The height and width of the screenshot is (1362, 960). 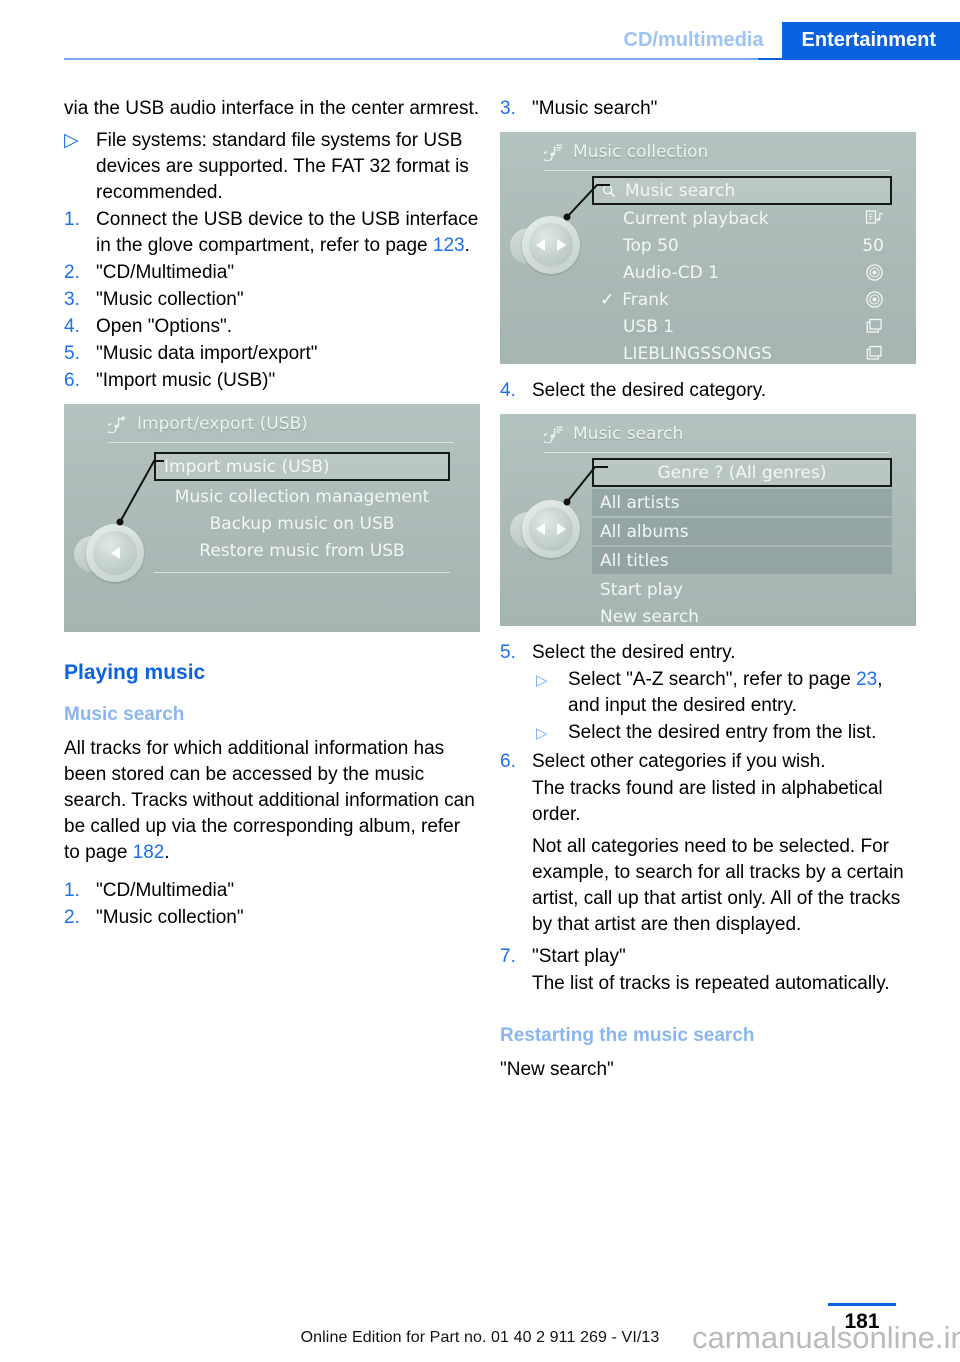 What do you see at coordinates (627, 1035) in the screenshot?
I see `subsection-heading-restarting-music-search: Restarting the music search` at bounding box center [627, 1035].